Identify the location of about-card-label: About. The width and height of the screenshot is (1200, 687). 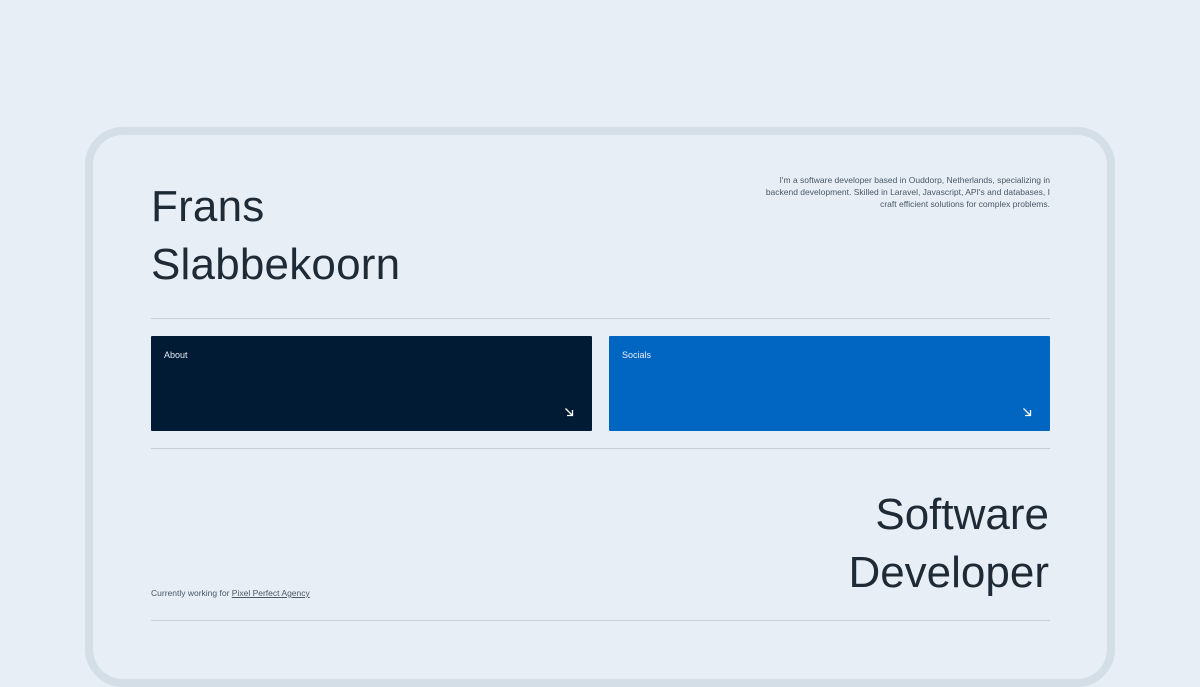
(176, 355).